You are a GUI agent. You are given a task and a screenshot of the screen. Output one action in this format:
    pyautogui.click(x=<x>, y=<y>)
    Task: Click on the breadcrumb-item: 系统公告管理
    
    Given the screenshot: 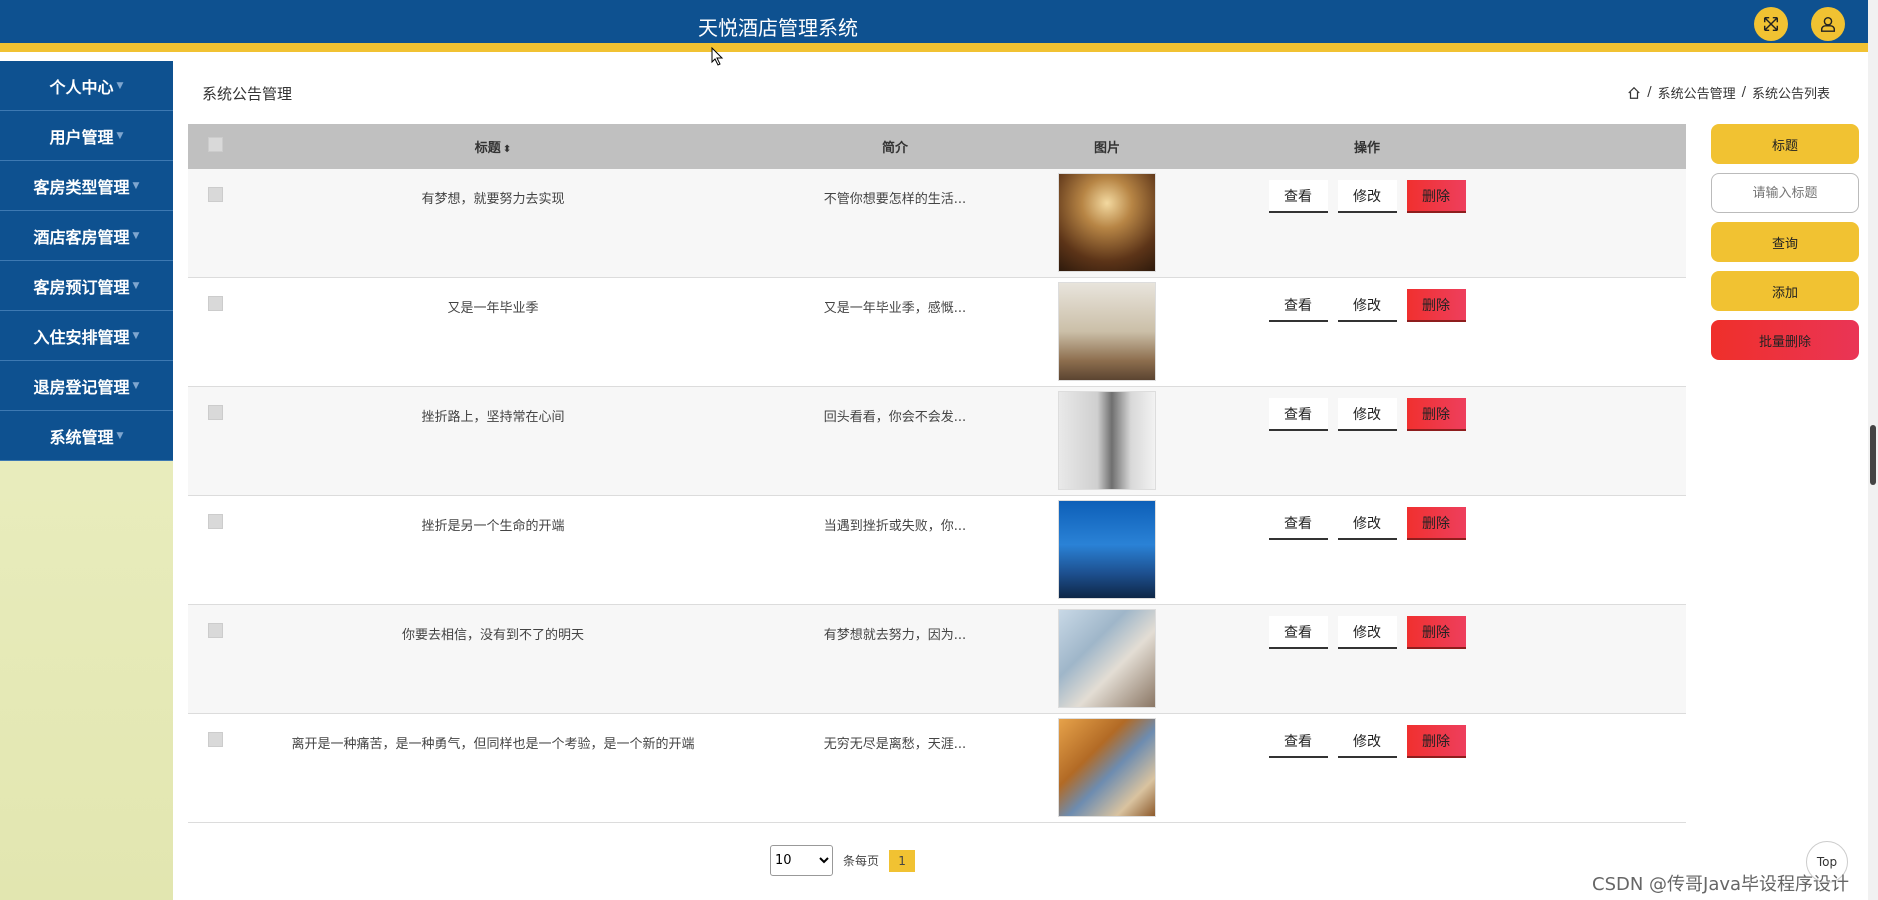 What is the action you would take?
    pyautogui.click(x=1697, y=92)
    